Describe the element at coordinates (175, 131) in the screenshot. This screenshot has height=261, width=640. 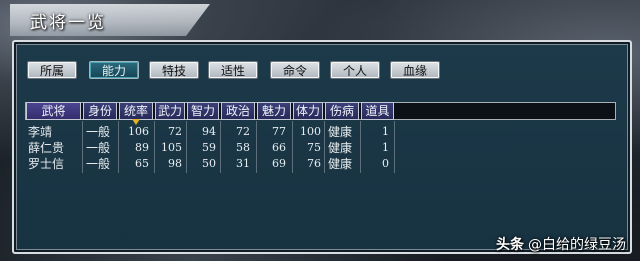
I see `war-cell: 72` at that location.